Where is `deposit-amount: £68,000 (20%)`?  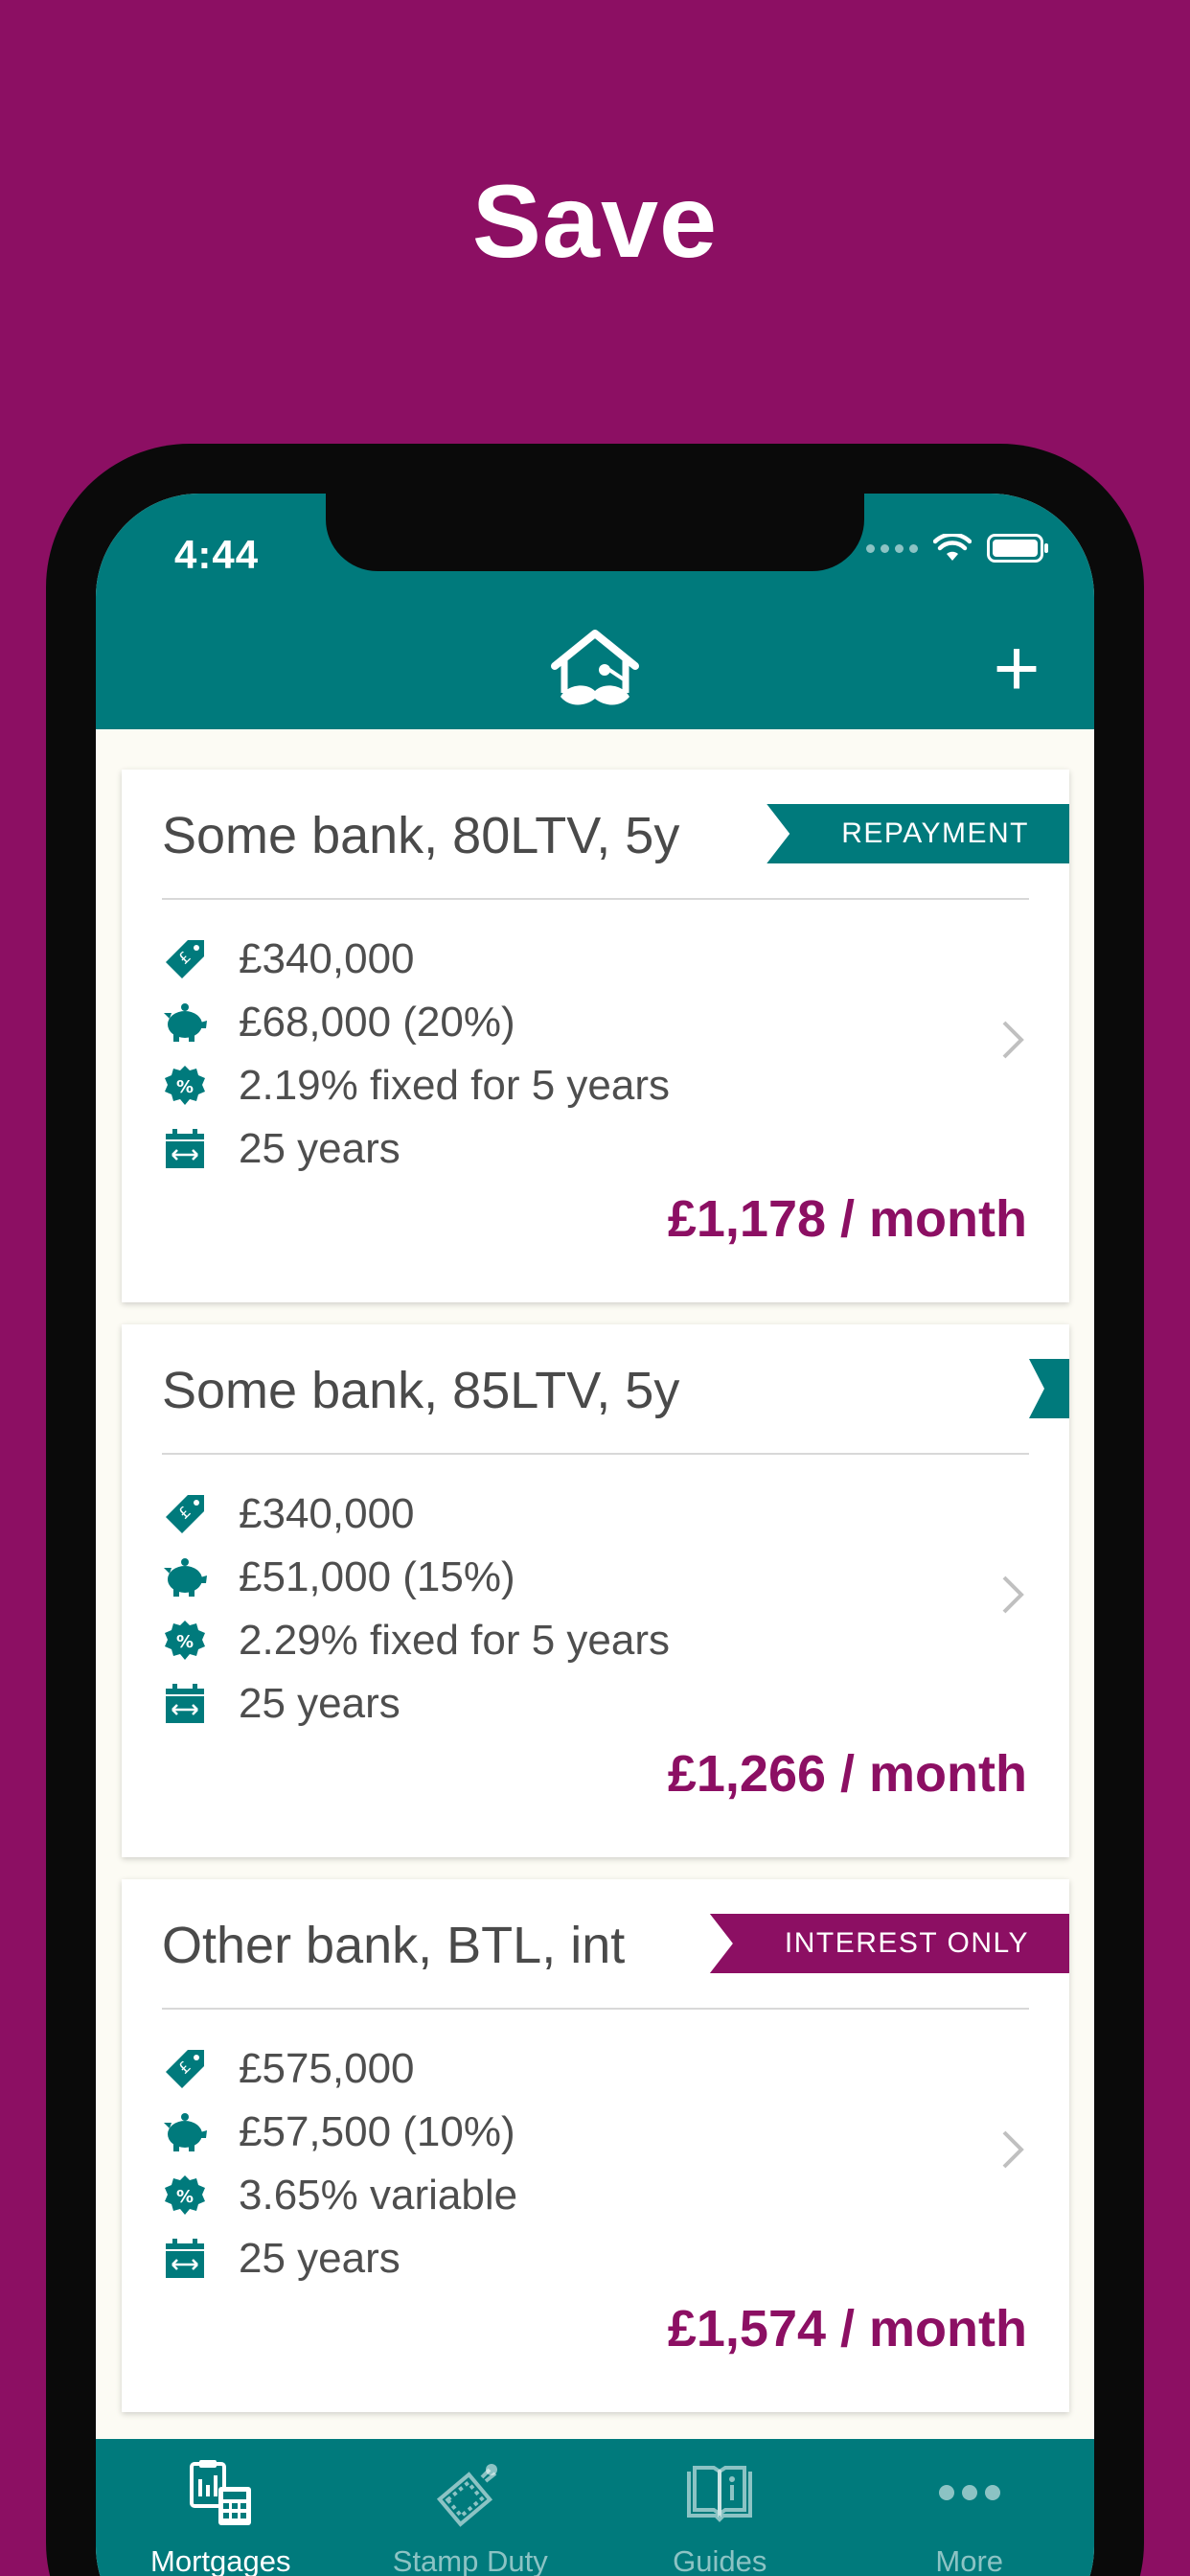
deposit-amount: £68,000 (20%) is located at coordinates (377, 1023).